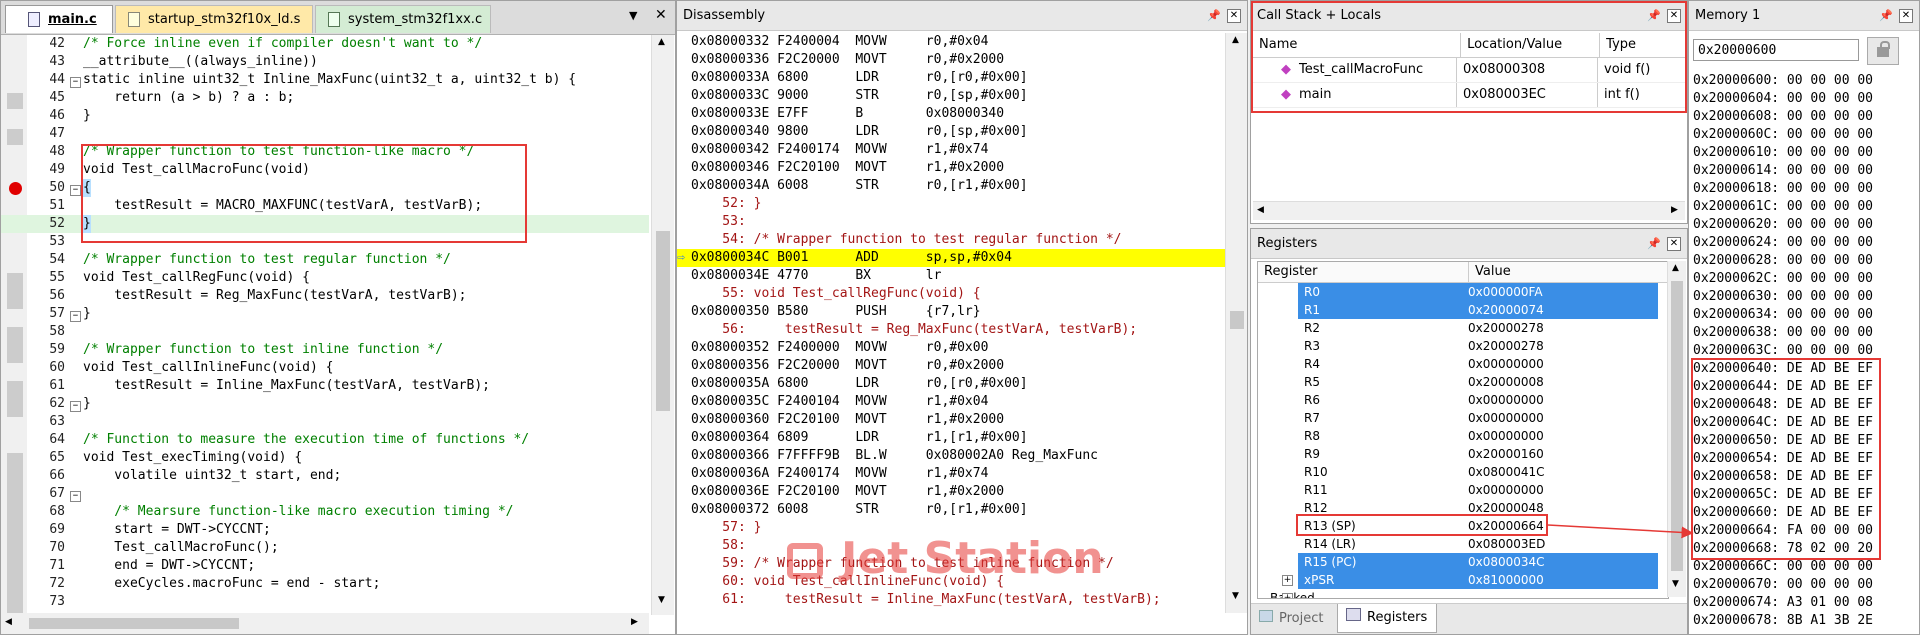 The image size is (1920, 635). Describe the element at coordinates (1805, 423) in the screenshot. I see `memory-line: 0x2000064C: DE AD BE EF` at that location.